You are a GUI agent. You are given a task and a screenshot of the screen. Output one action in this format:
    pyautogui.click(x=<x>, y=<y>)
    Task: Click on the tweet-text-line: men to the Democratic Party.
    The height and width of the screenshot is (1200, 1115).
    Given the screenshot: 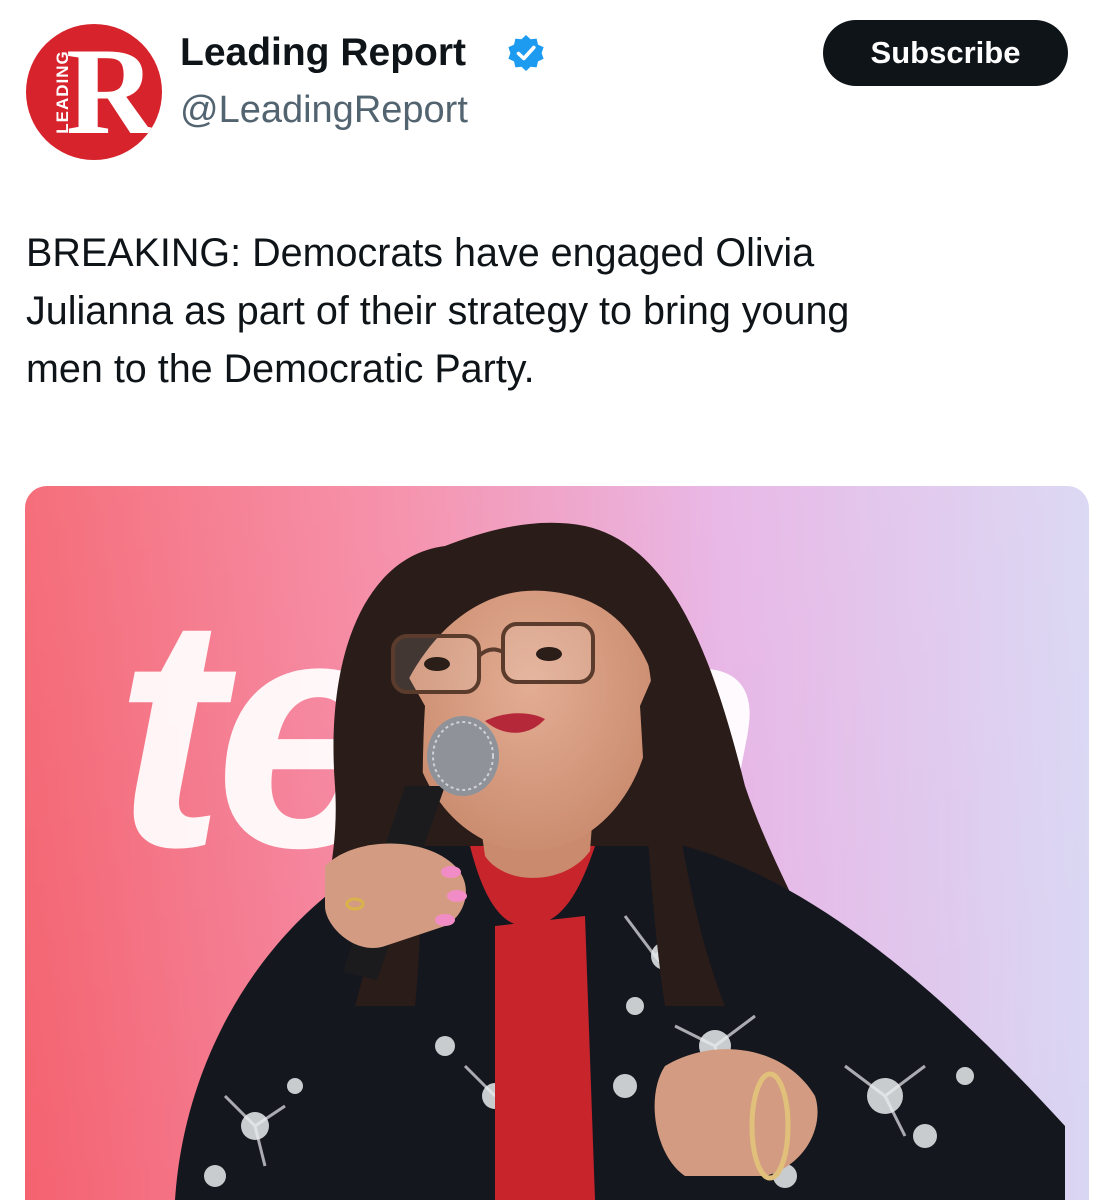 What is the action you would take?
    pyautogui.click(x=280, y=369)
    